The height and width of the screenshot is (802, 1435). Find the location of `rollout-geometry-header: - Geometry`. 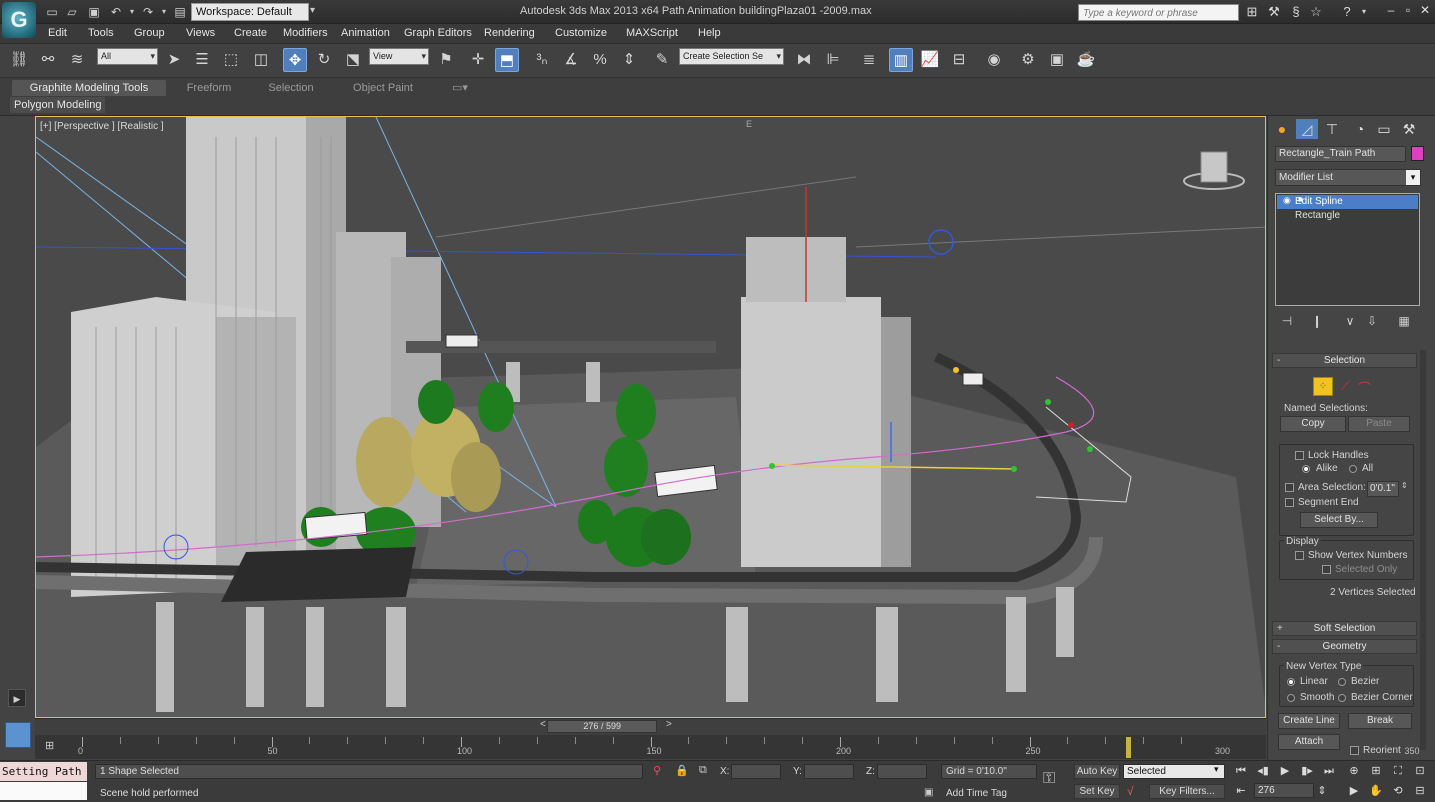

rollout-geometry-header: - Geometry is located at coordinates (1344, 646).